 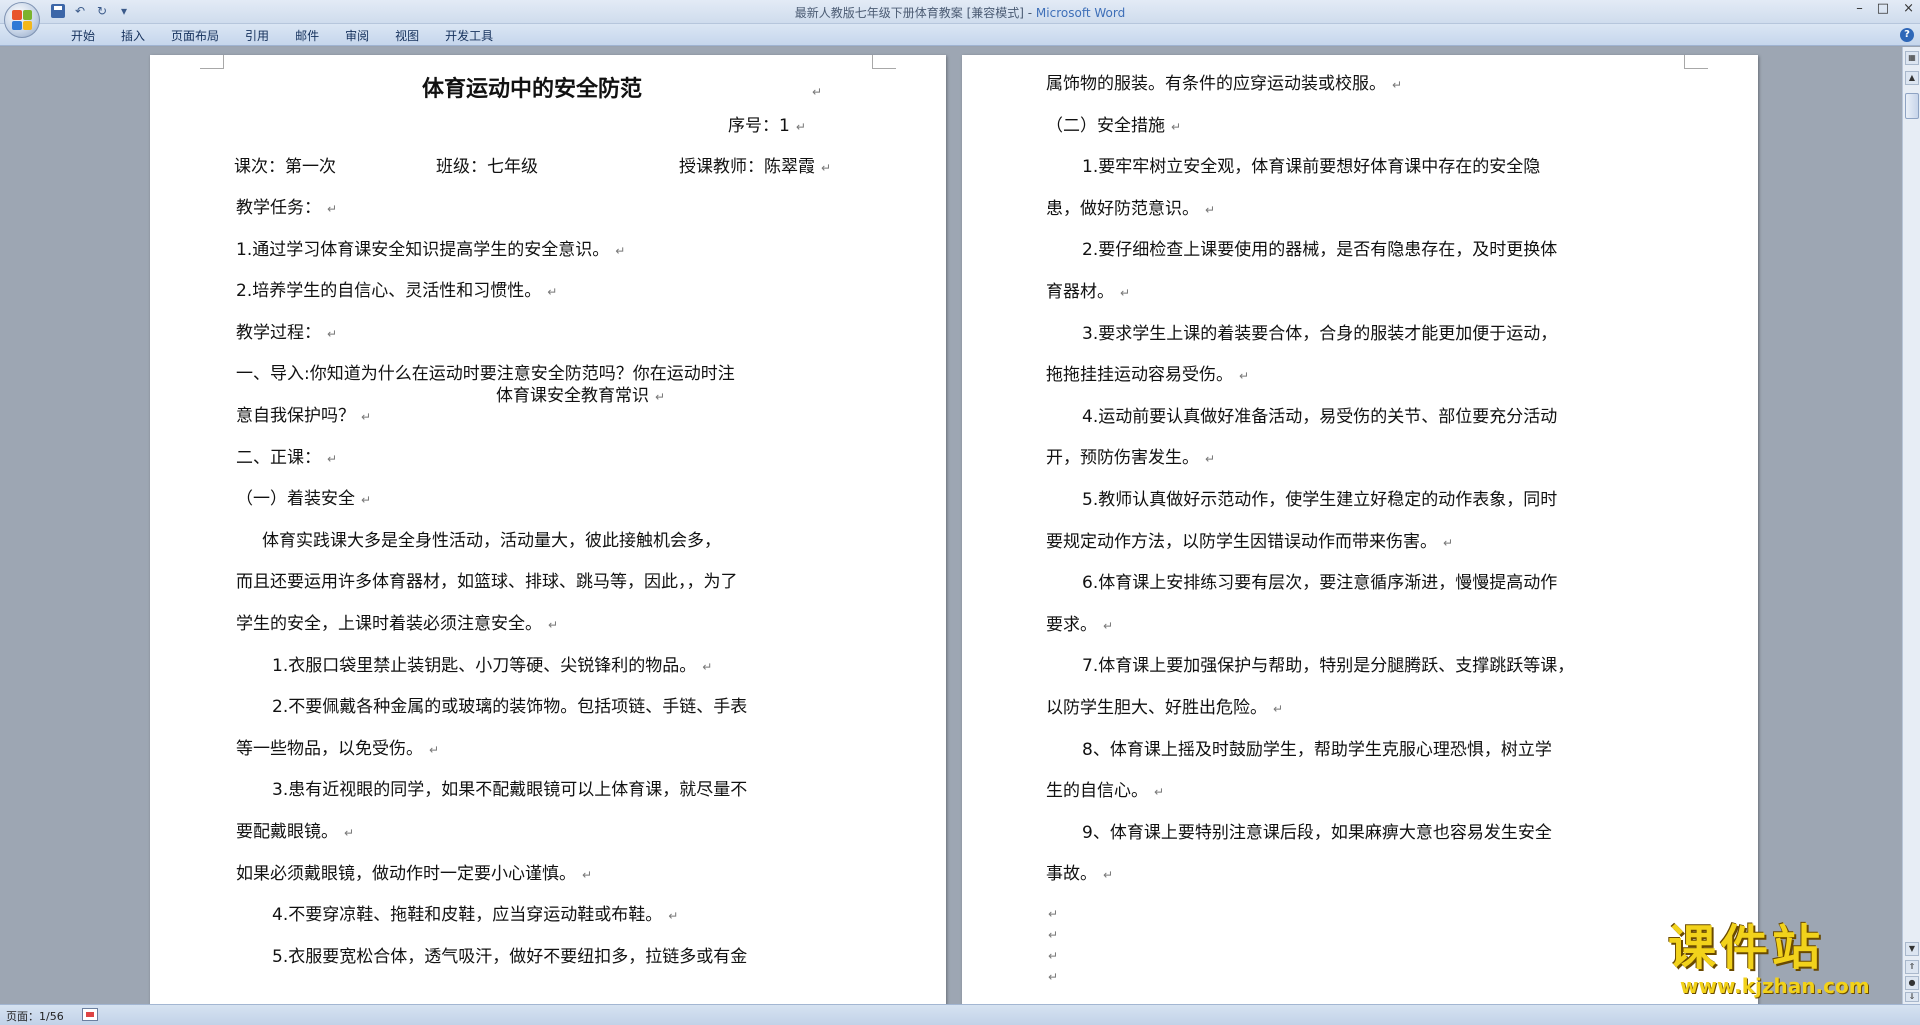 I want to click on text-line: 属饰物的服装。有条件的应穿运动装或校服。 ↵, so click(x=1224, y=85).